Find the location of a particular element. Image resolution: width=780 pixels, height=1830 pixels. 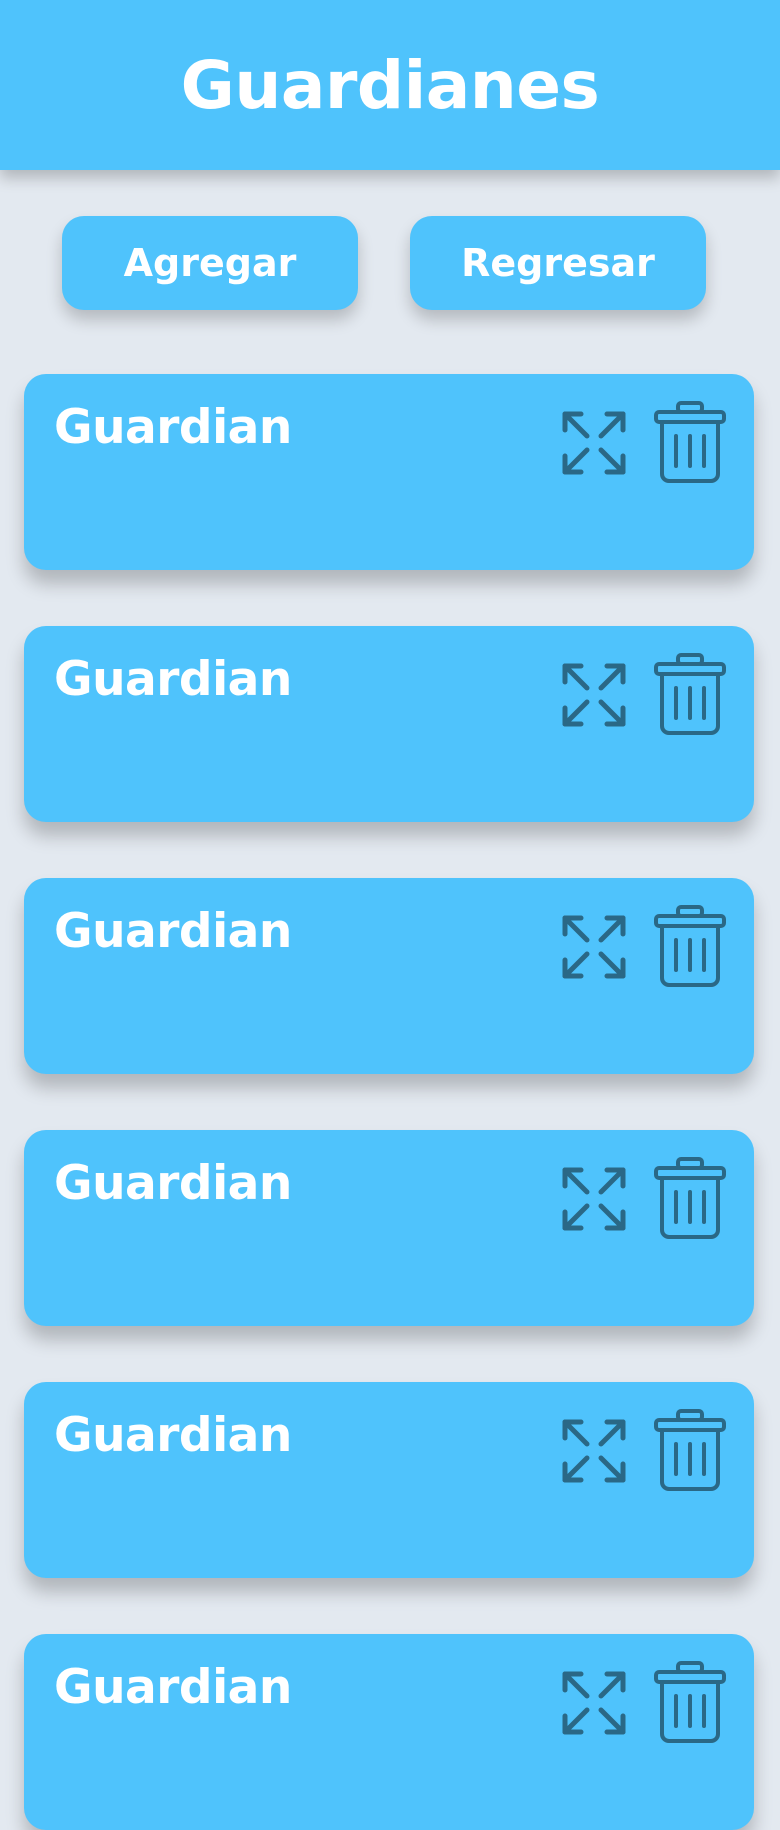

app-header: Guardianes is located at coordinates (390, 85).